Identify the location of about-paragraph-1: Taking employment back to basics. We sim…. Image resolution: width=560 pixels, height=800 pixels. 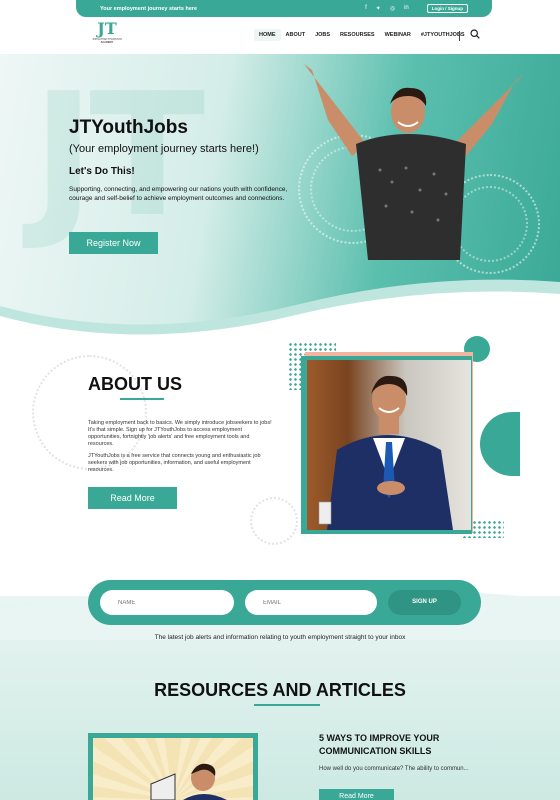
(180, 433).